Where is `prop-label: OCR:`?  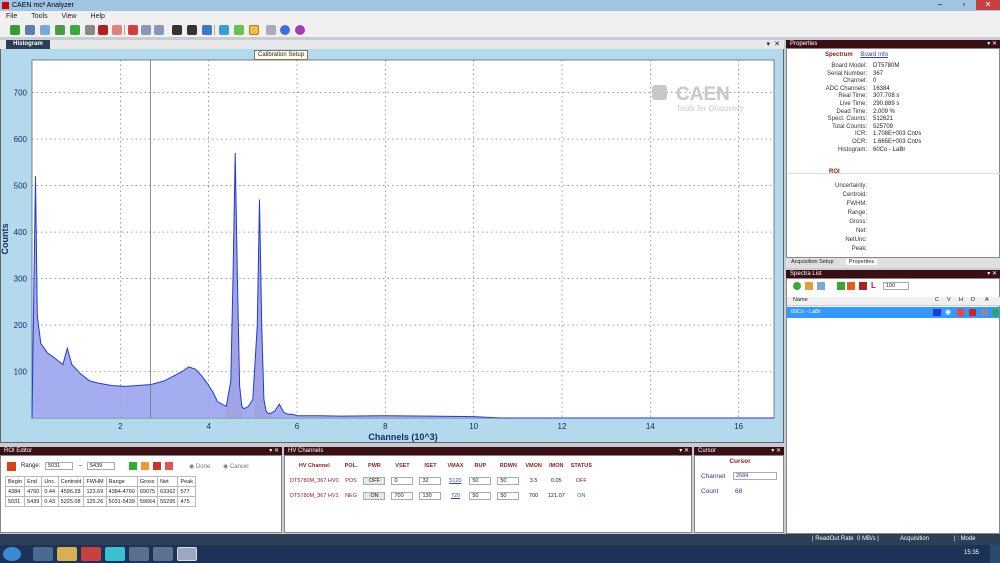 prop-label: OCR: is located at coordinates (859, 142).